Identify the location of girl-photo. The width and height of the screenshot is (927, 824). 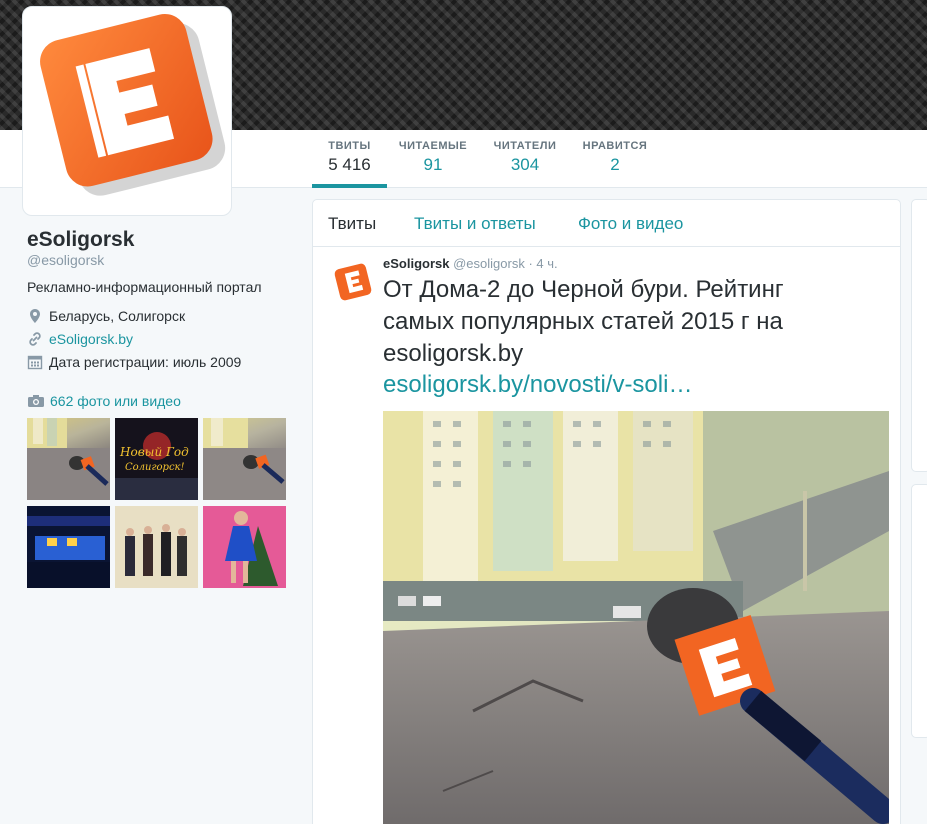
(244, 547).